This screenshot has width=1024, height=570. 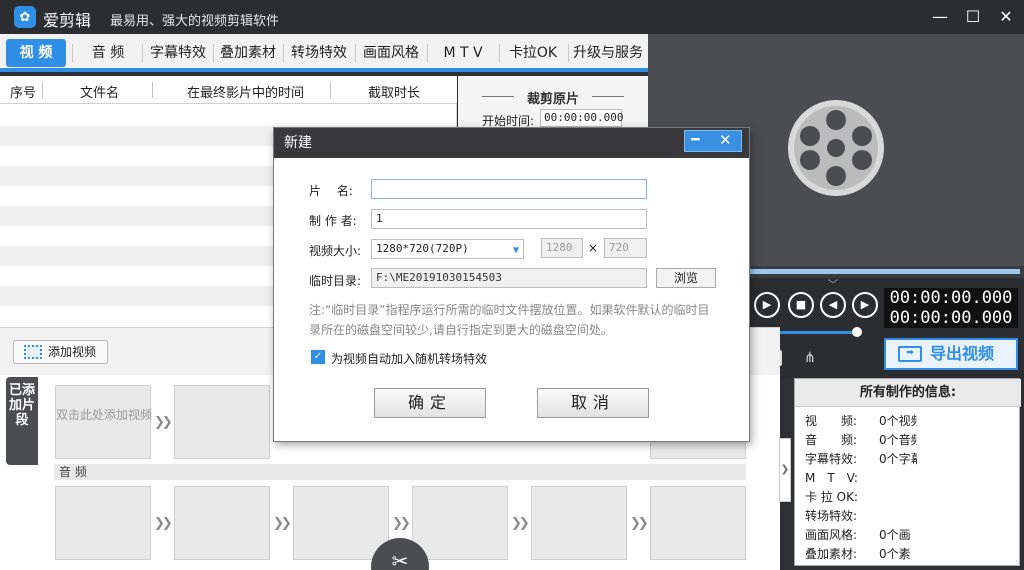 What do you see at coordinates (512, 17) in the screenshot?
I see `title-bar: ✿ 爱剪辑 最易用、强大的视频剪辑软件 — ☐ ✕` at bounding box center [512, 17].